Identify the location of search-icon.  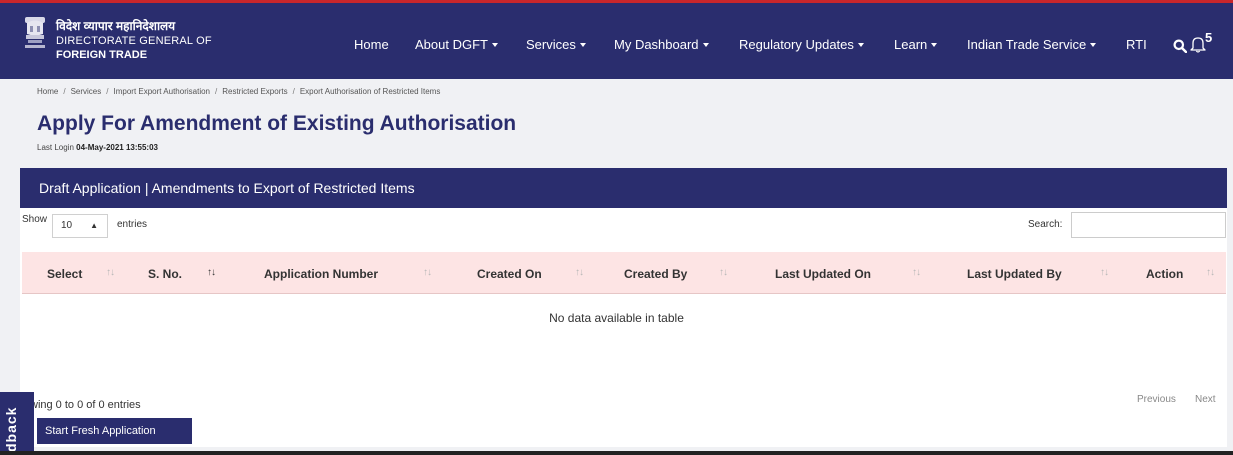
(1180, 46).